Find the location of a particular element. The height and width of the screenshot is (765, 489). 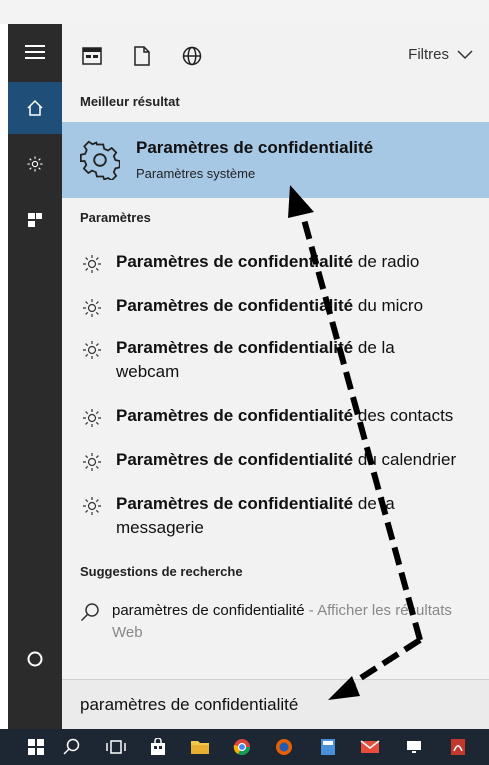

document-icon is located at coordinates (142, 56).